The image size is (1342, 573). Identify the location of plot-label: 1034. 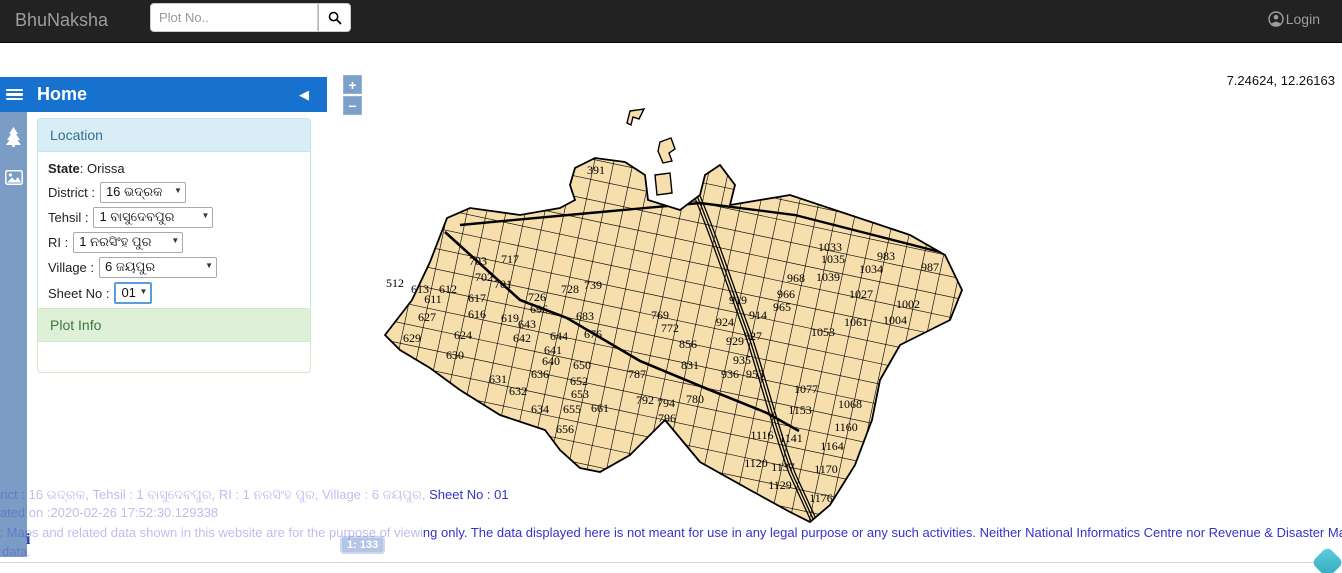
(871, 269).